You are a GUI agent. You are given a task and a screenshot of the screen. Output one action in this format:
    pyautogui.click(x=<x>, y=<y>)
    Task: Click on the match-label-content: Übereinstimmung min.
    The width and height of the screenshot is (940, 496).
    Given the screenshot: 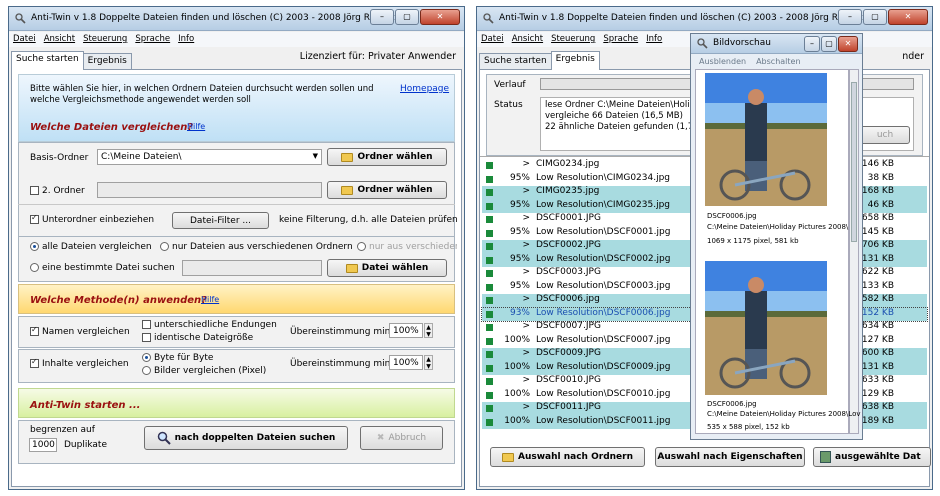 What is the action you would take?
    pyautogui.click(x=342, y=364)
    